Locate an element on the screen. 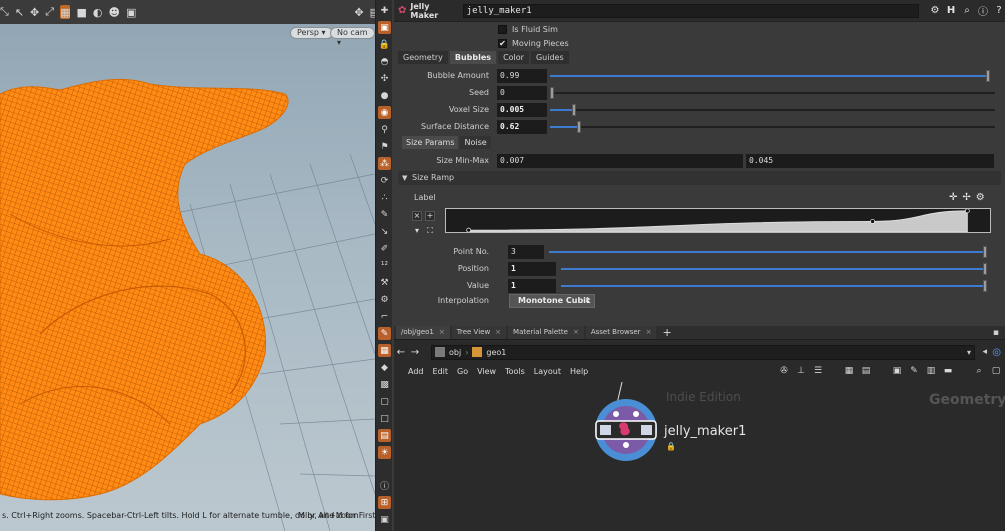 This screenshot has height=531, width=1005. node-input-connector is located at coordinates (616, 414).